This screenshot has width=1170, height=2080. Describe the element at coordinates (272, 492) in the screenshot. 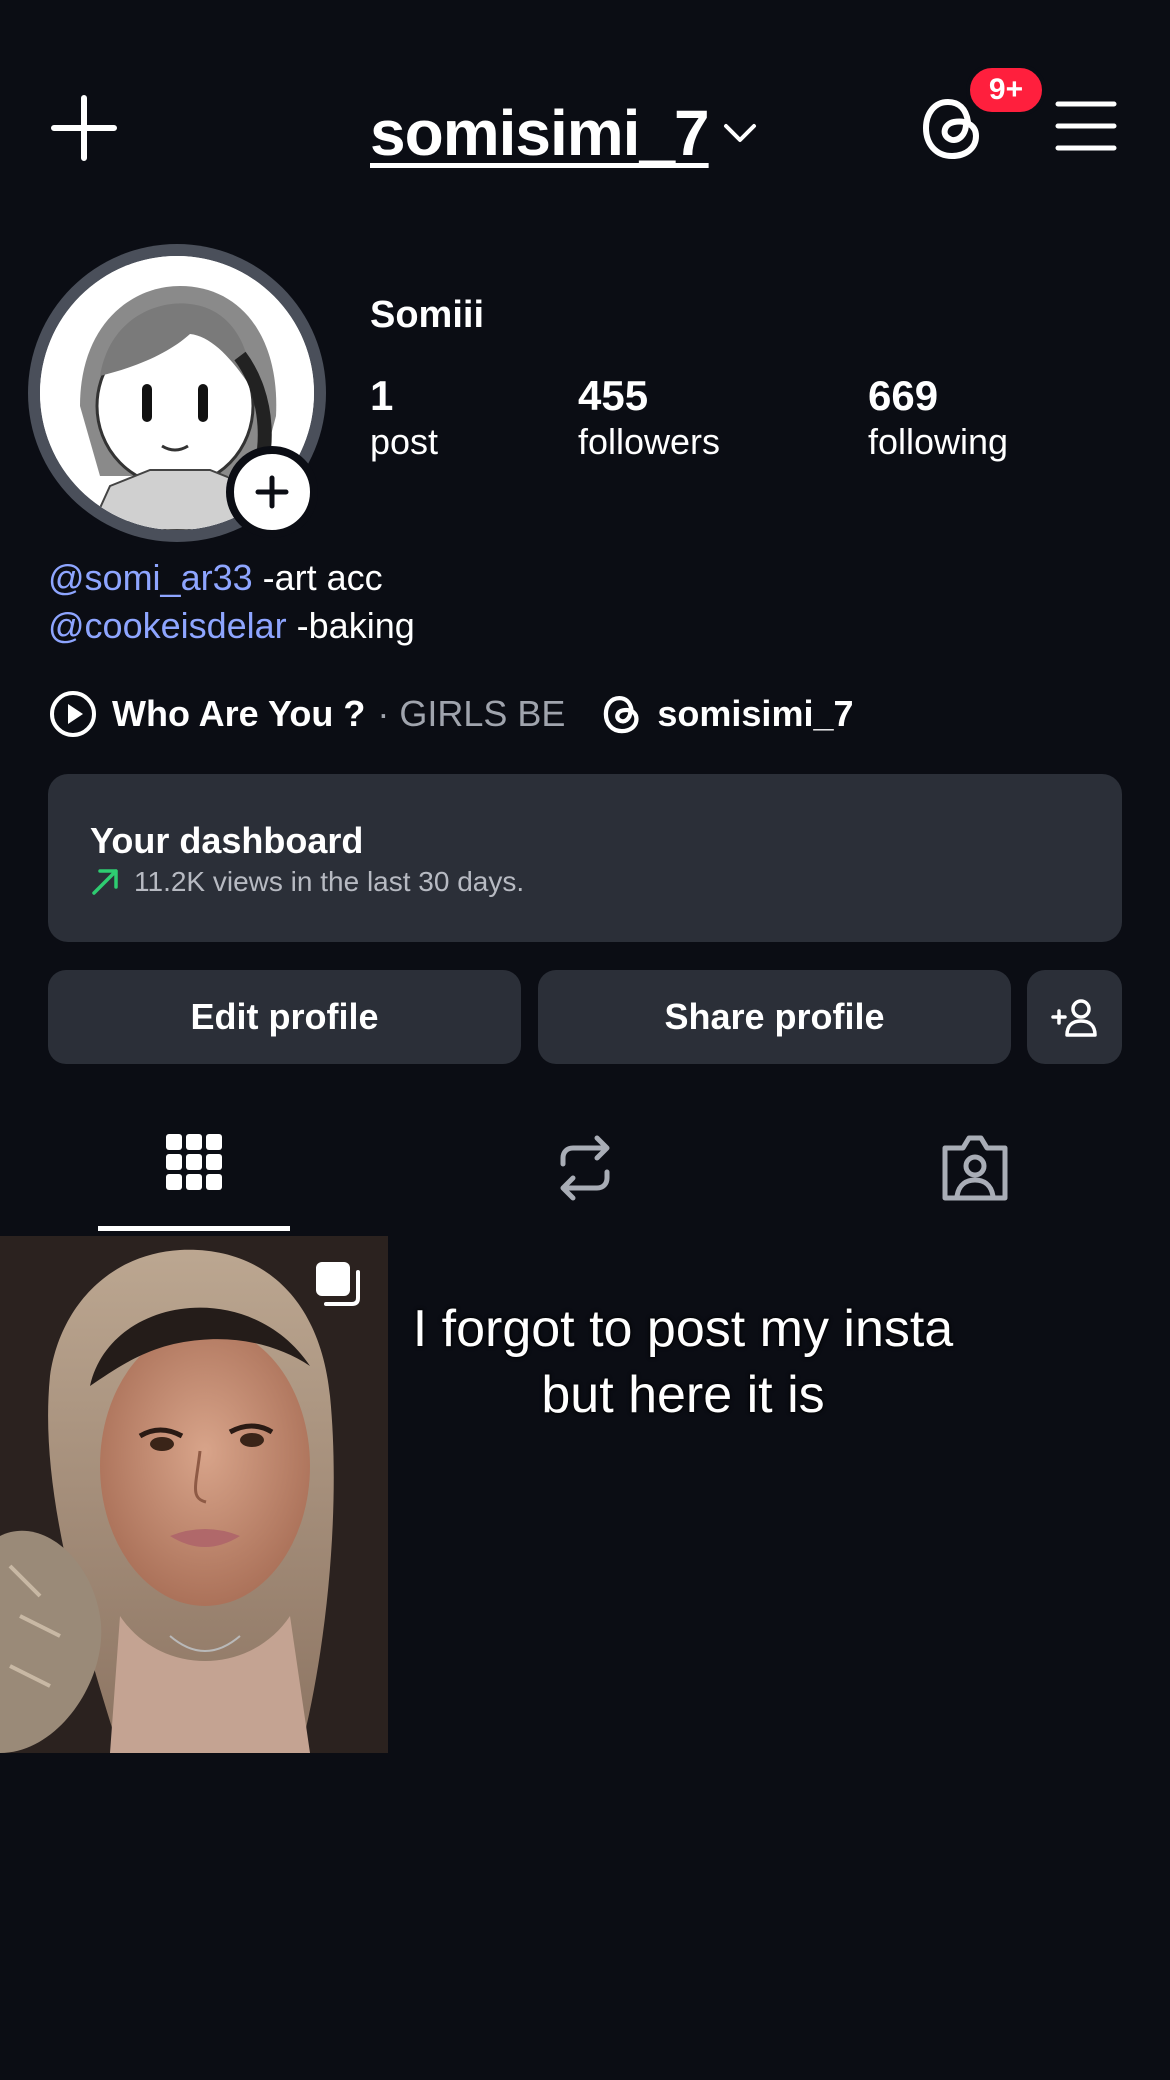

I see `add-story-icon` at that location.